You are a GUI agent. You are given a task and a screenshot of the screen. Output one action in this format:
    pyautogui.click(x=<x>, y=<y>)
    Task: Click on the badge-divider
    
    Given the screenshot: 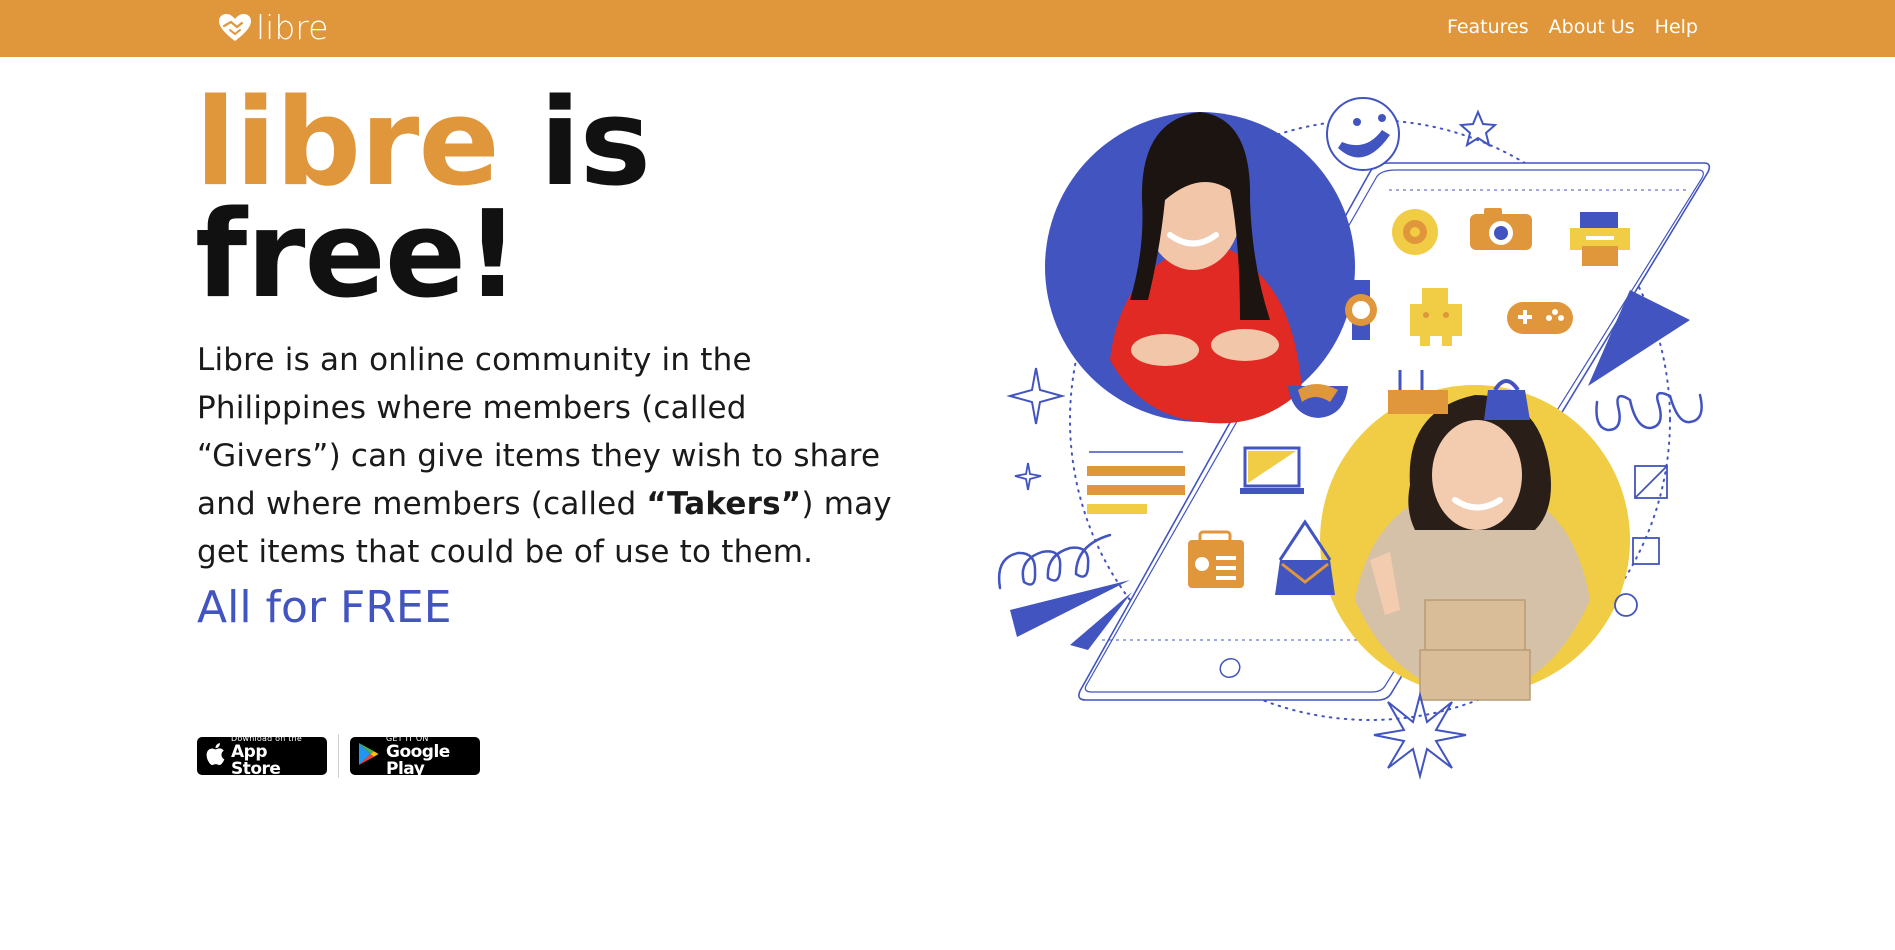 What is the action you would take?
    pyautogui.click(x=338, y=756)
    